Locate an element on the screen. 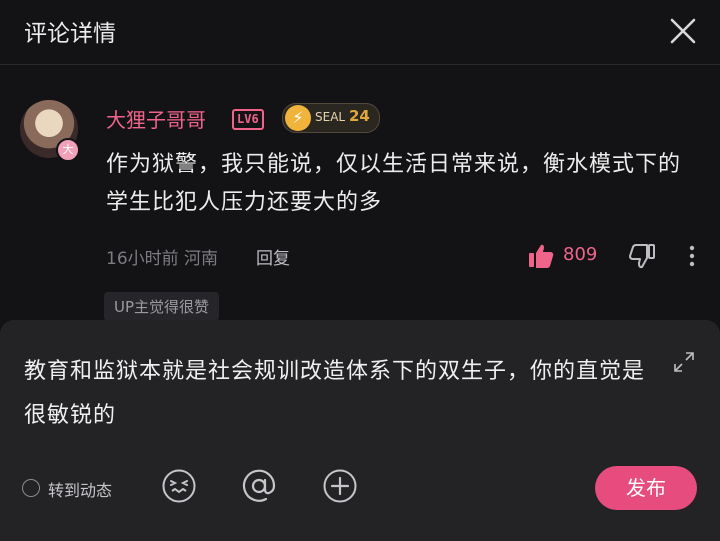 The image size is (720, 541). level-badge: LV6 is located at coordinates (248, 119).